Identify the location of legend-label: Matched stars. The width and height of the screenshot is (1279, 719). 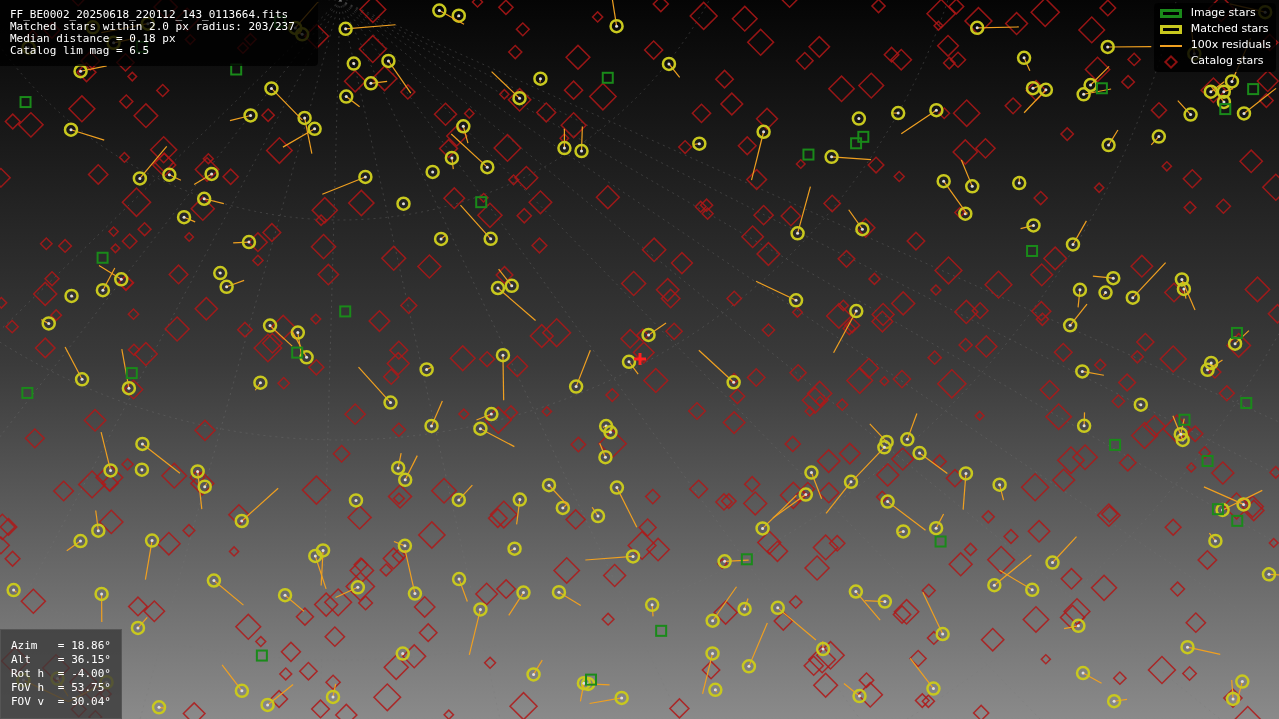
(1229, 29).